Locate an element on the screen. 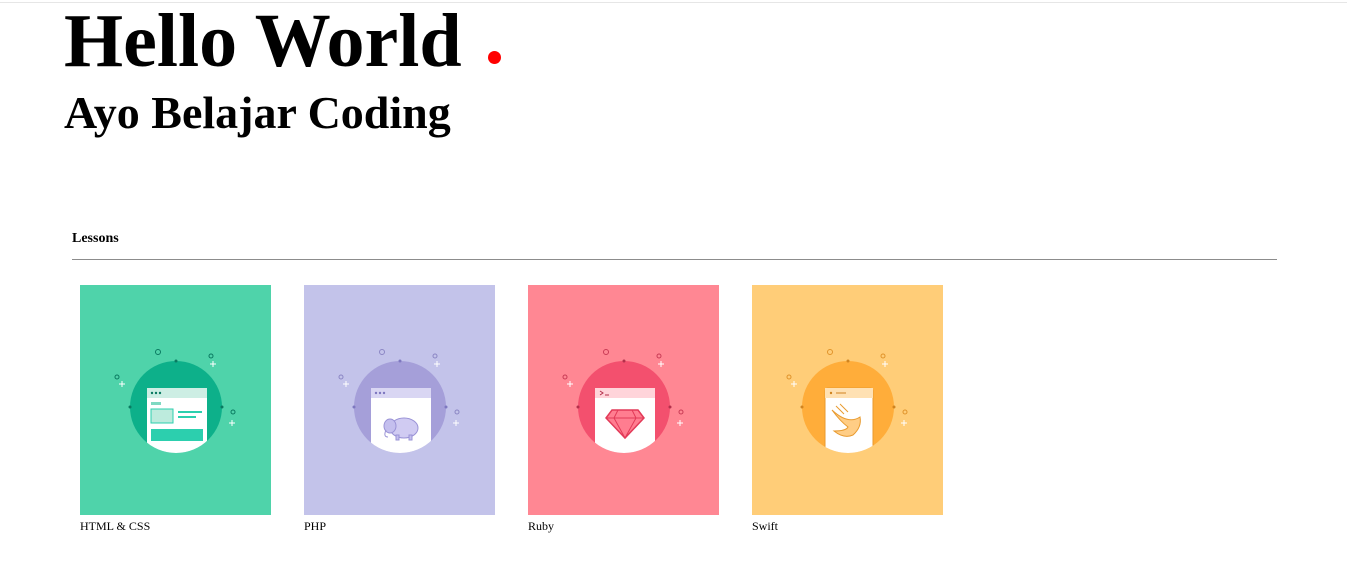  php-elephant-icon is located at coordinates (399, 401).